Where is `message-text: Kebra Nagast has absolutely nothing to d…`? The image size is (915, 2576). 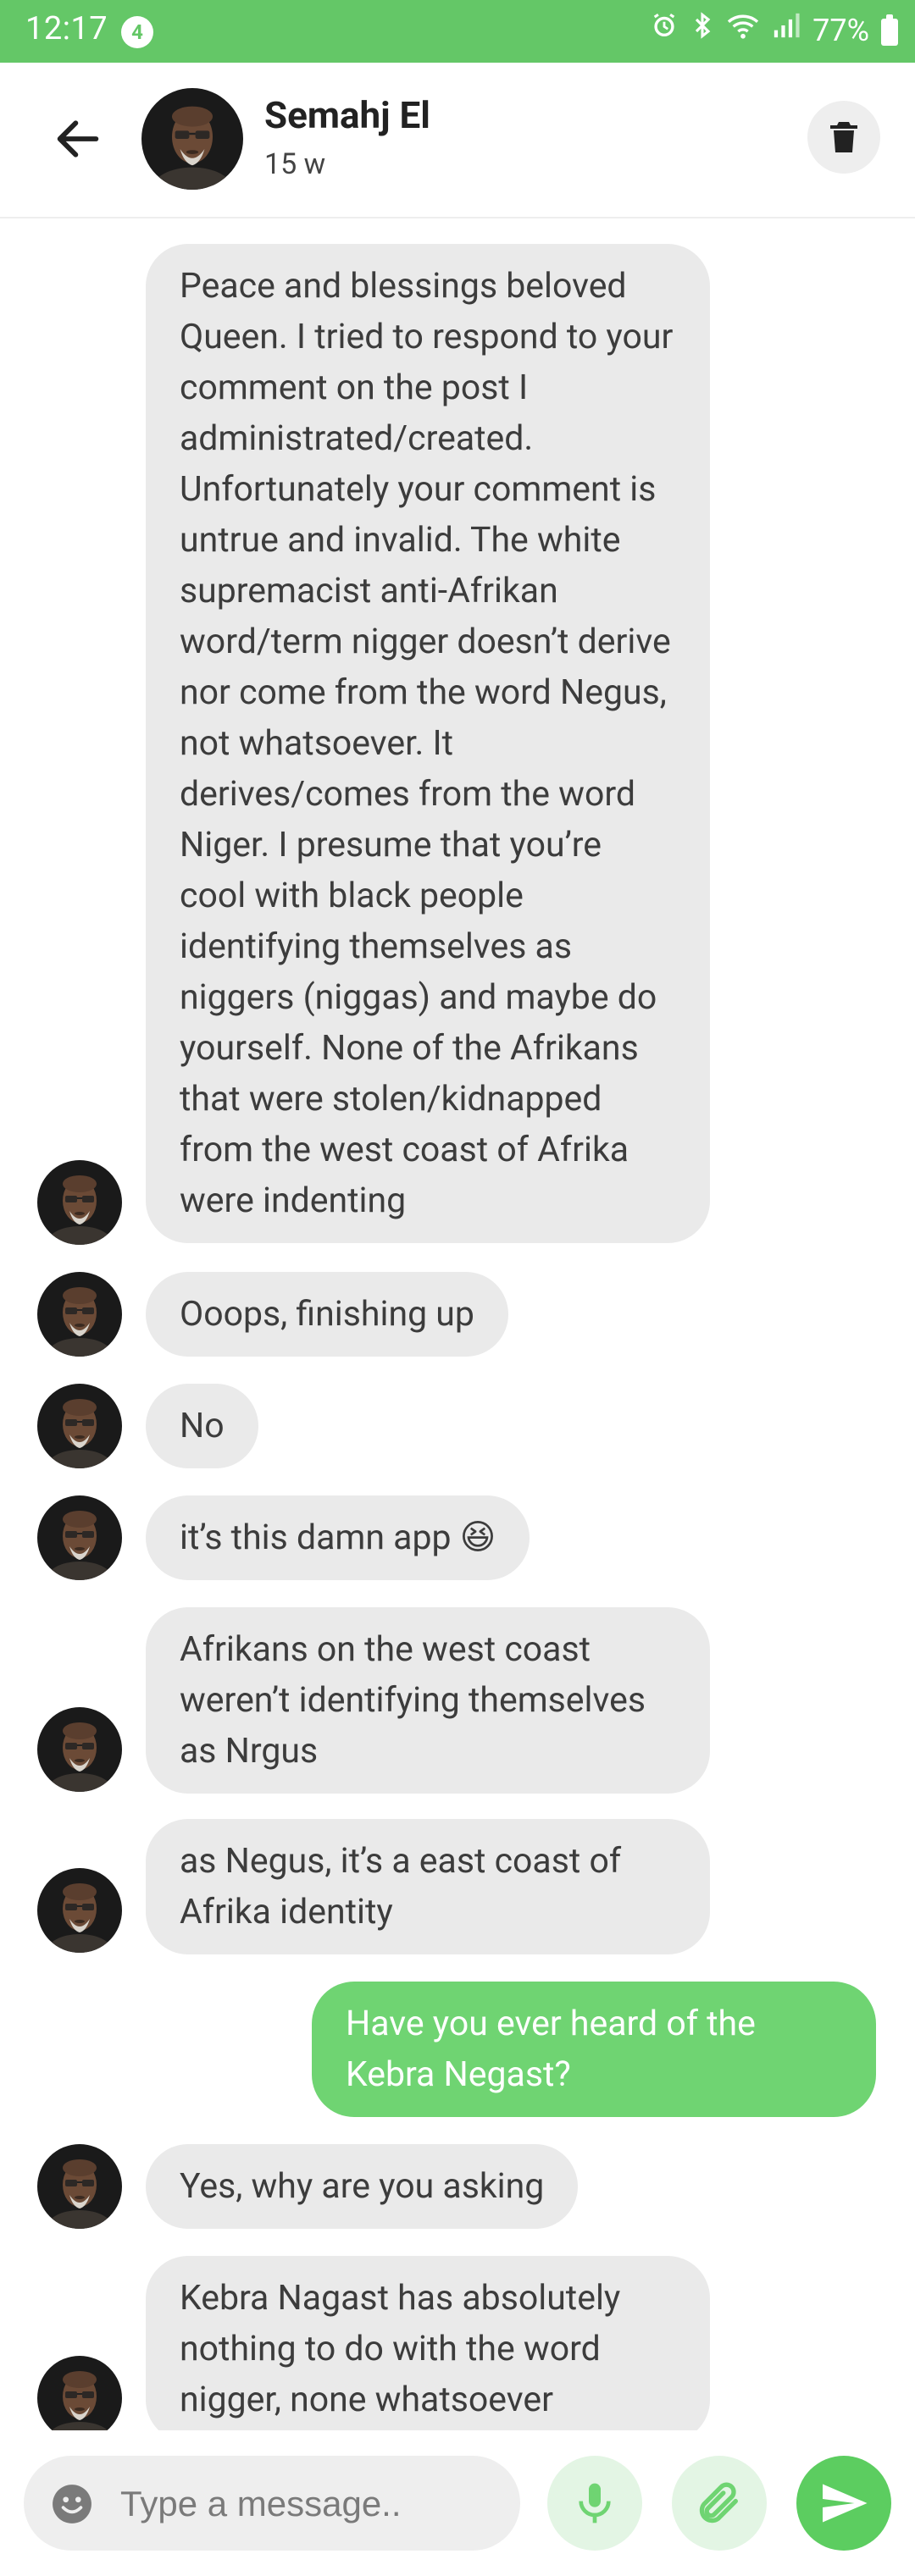 message-text: Kebra Nagast has absolutely nothing to d… is located at coordinates (400, 2349).